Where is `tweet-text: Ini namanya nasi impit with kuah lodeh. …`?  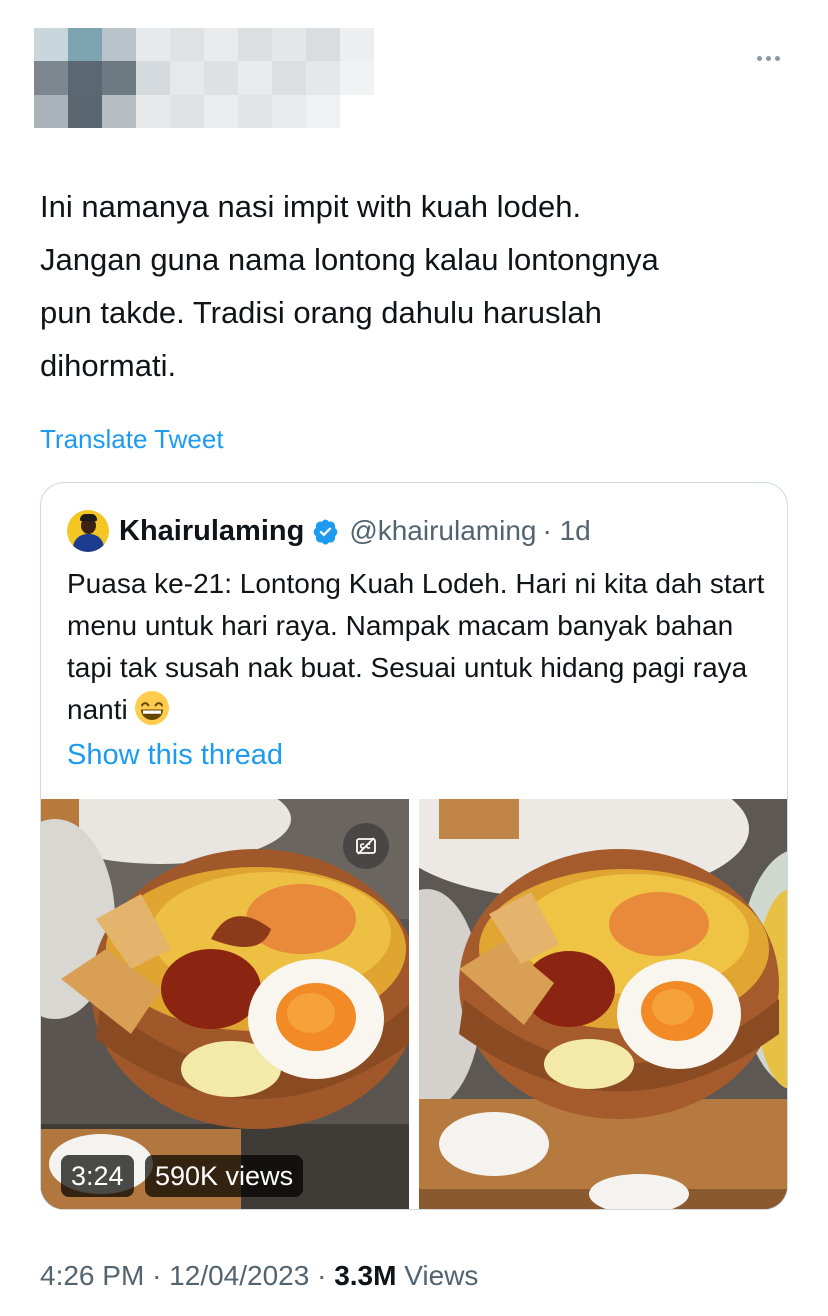
tweet-text: Ini namanya nasi impit with kuah lodeh. … is located at coordinates (349, 286).